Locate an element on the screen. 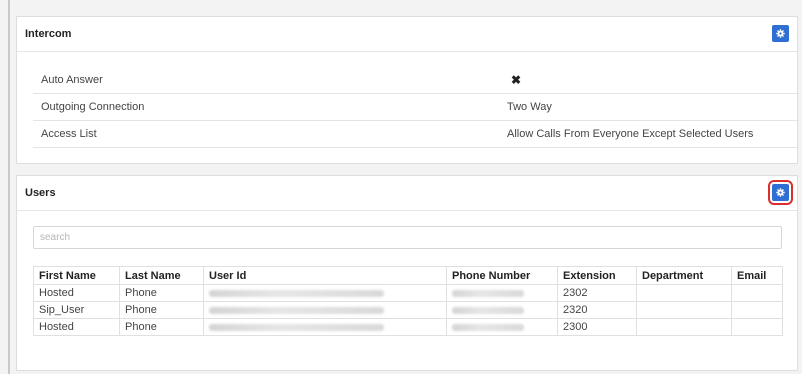 The width and height of the screenshot is (802, 374). users-title: Users is located at coordinates (40, 193).